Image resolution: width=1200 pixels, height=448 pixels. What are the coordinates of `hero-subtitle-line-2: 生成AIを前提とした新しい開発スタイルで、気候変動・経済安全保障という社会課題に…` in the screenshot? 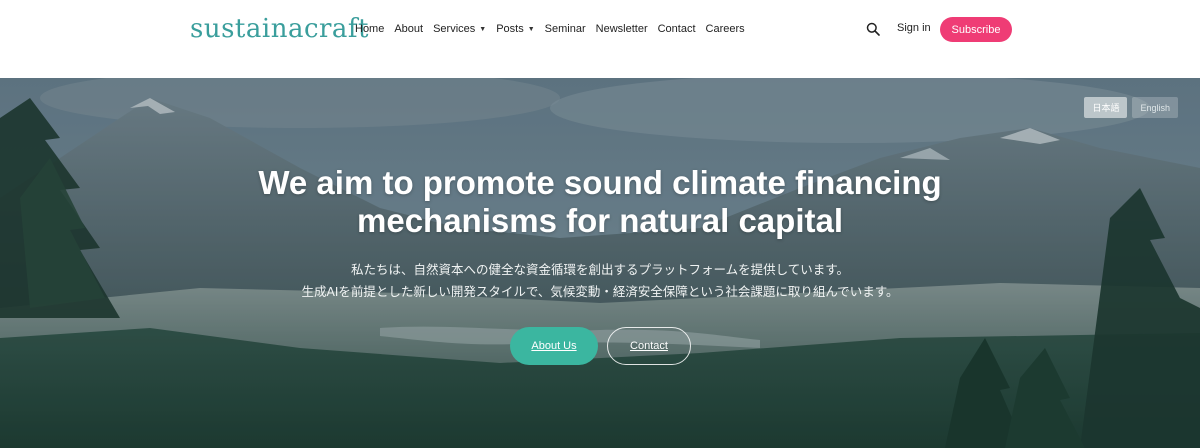 It's located at (600, 292).